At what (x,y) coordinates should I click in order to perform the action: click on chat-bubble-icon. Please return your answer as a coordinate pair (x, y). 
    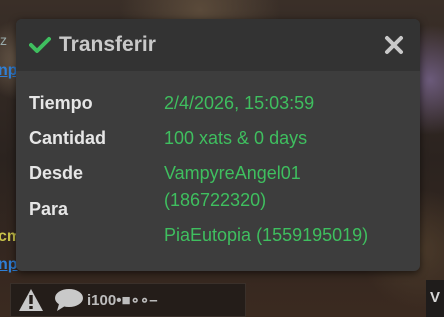
    Looking at the image, I should click on (69, 300).